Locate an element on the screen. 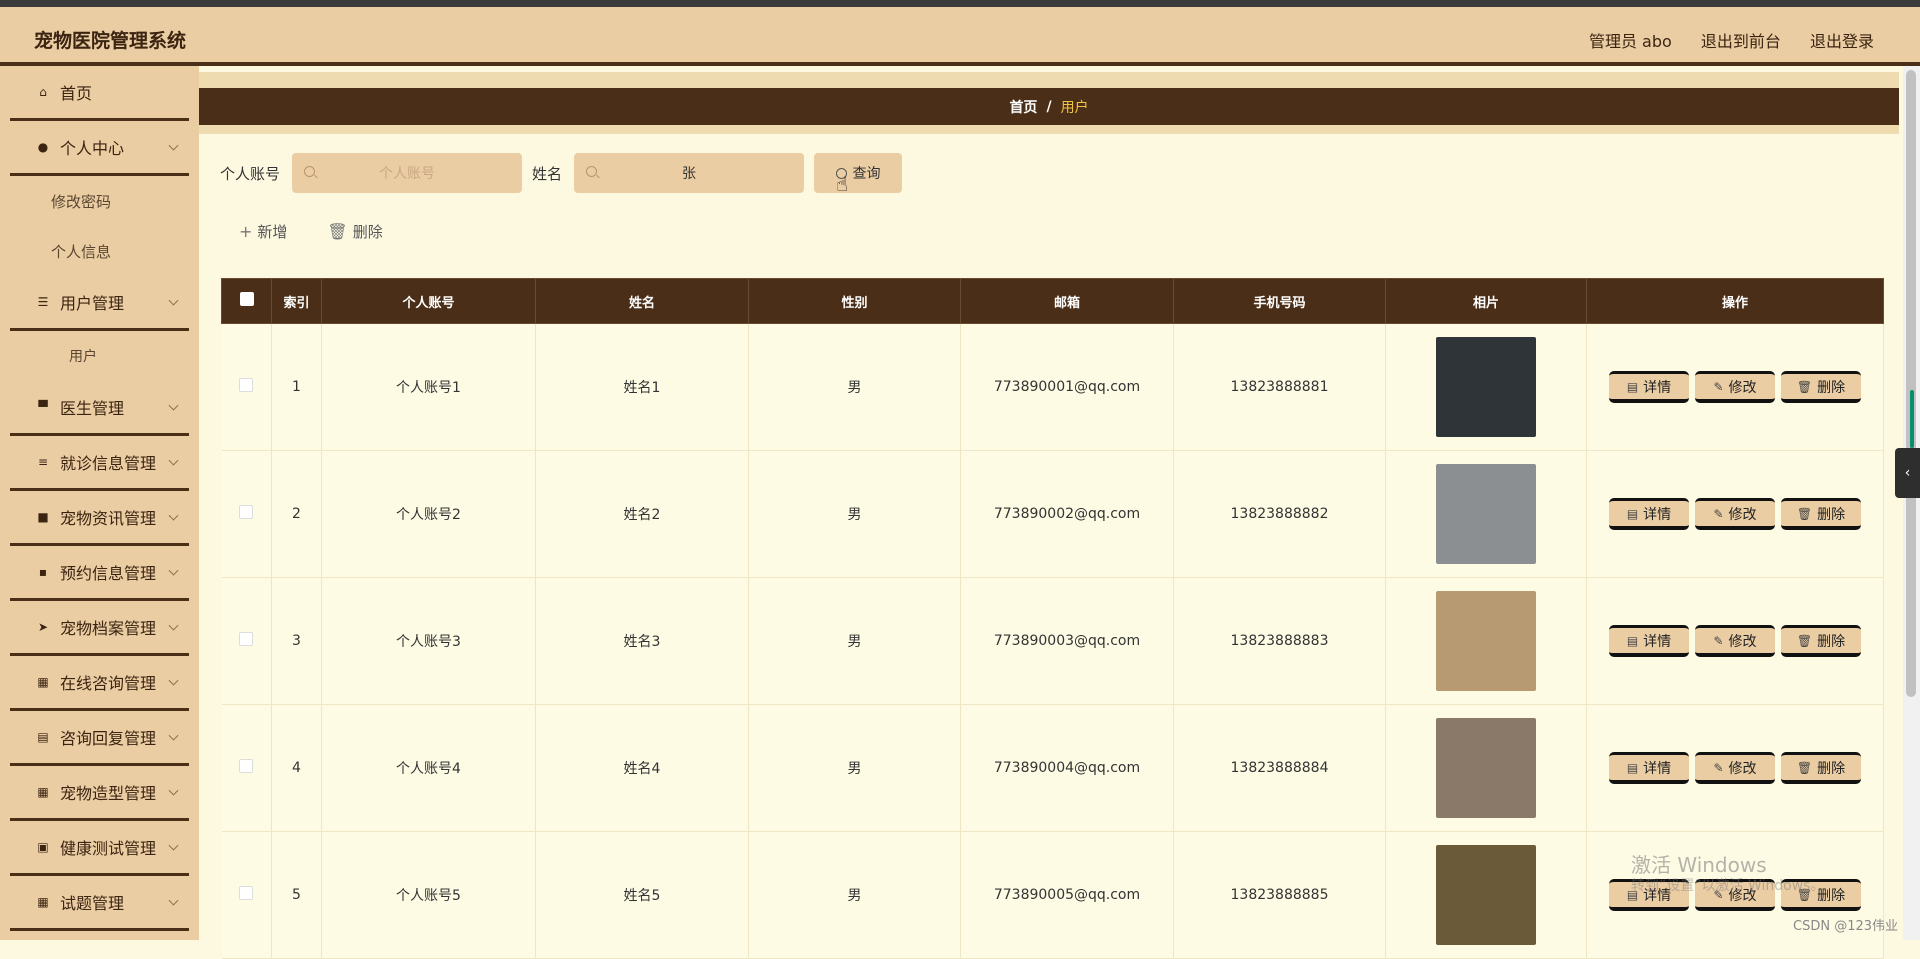 Image resolution: width=1920 pixels, height=959 pixels. cell-gender: 男 is located at coordinates (854, 768).